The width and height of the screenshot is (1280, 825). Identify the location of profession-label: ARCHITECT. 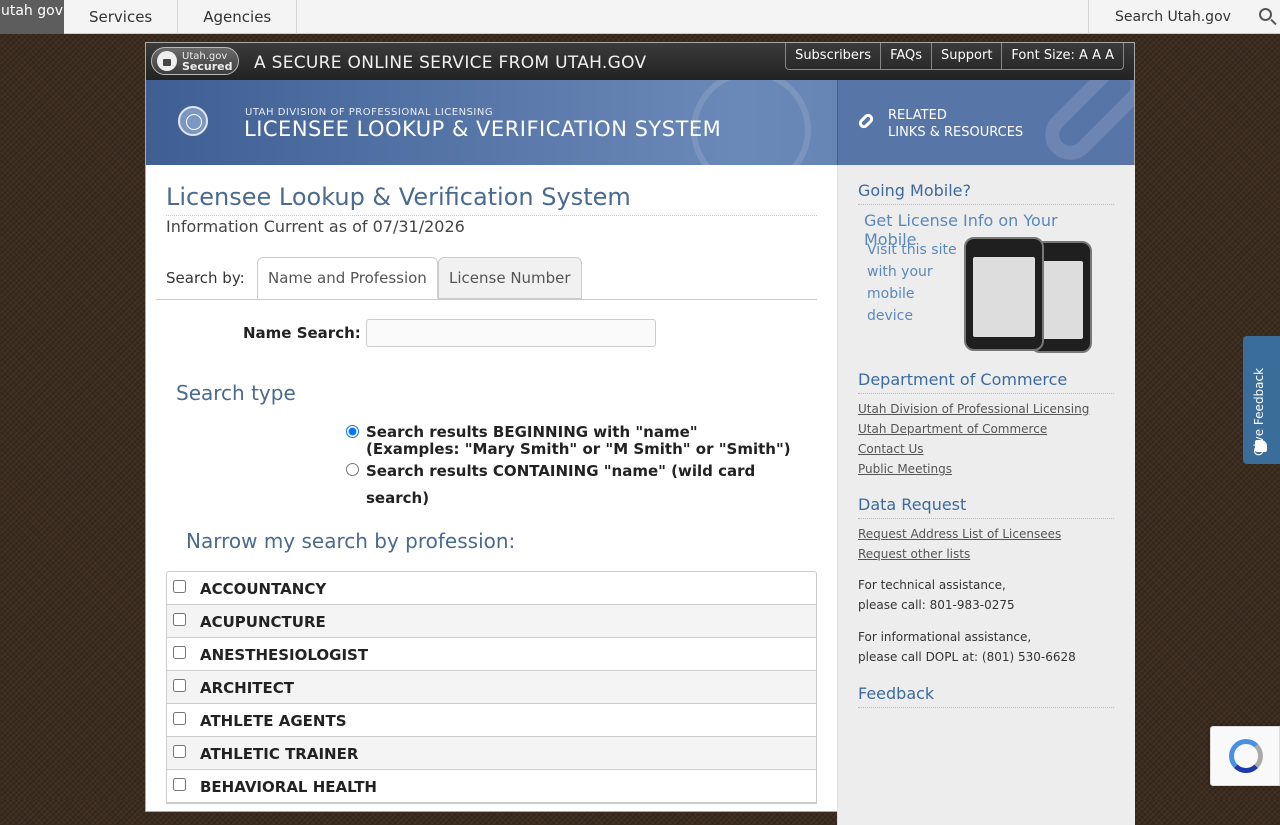
(247, 688).